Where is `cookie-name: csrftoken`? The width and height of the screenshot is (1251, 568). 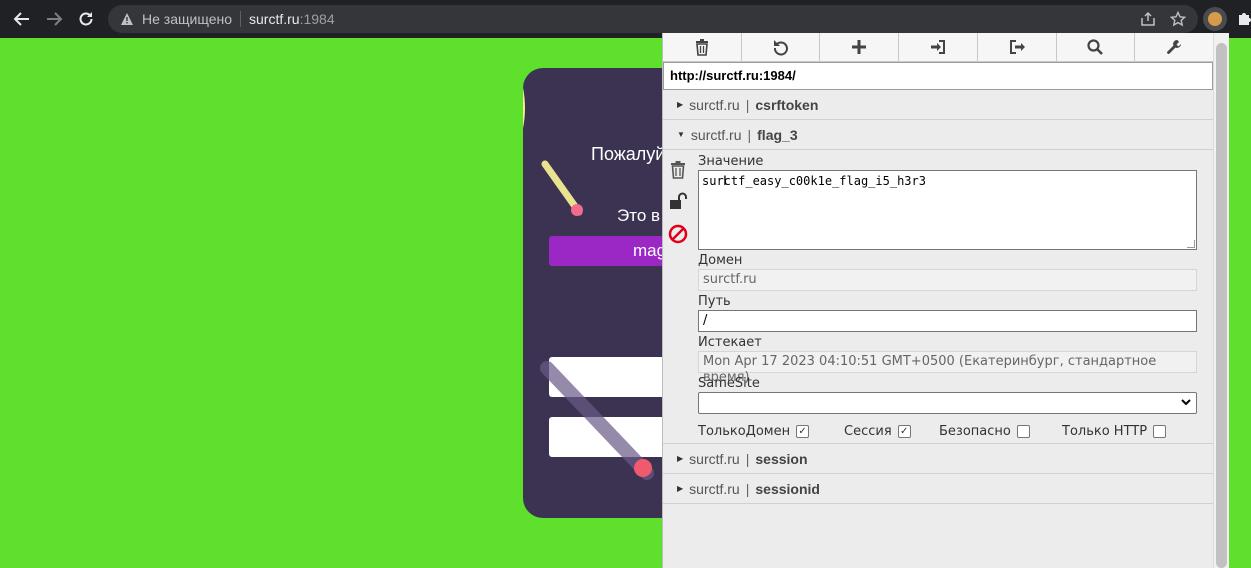
cookie-name: csrftoken is located at coordinates (787, 104).